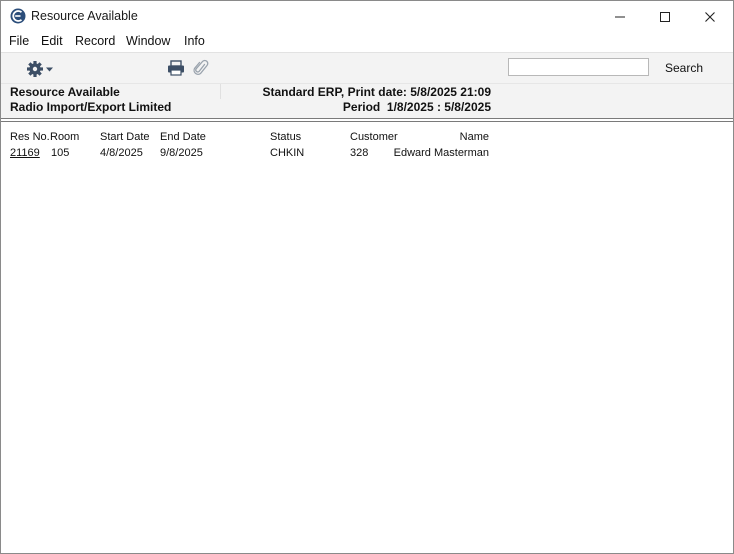 The width and height of the screenshot is (734, 554). Describe the element at coordinates (30, 137) in the screenshot. I see `col-res-no: Res No.` at that location.